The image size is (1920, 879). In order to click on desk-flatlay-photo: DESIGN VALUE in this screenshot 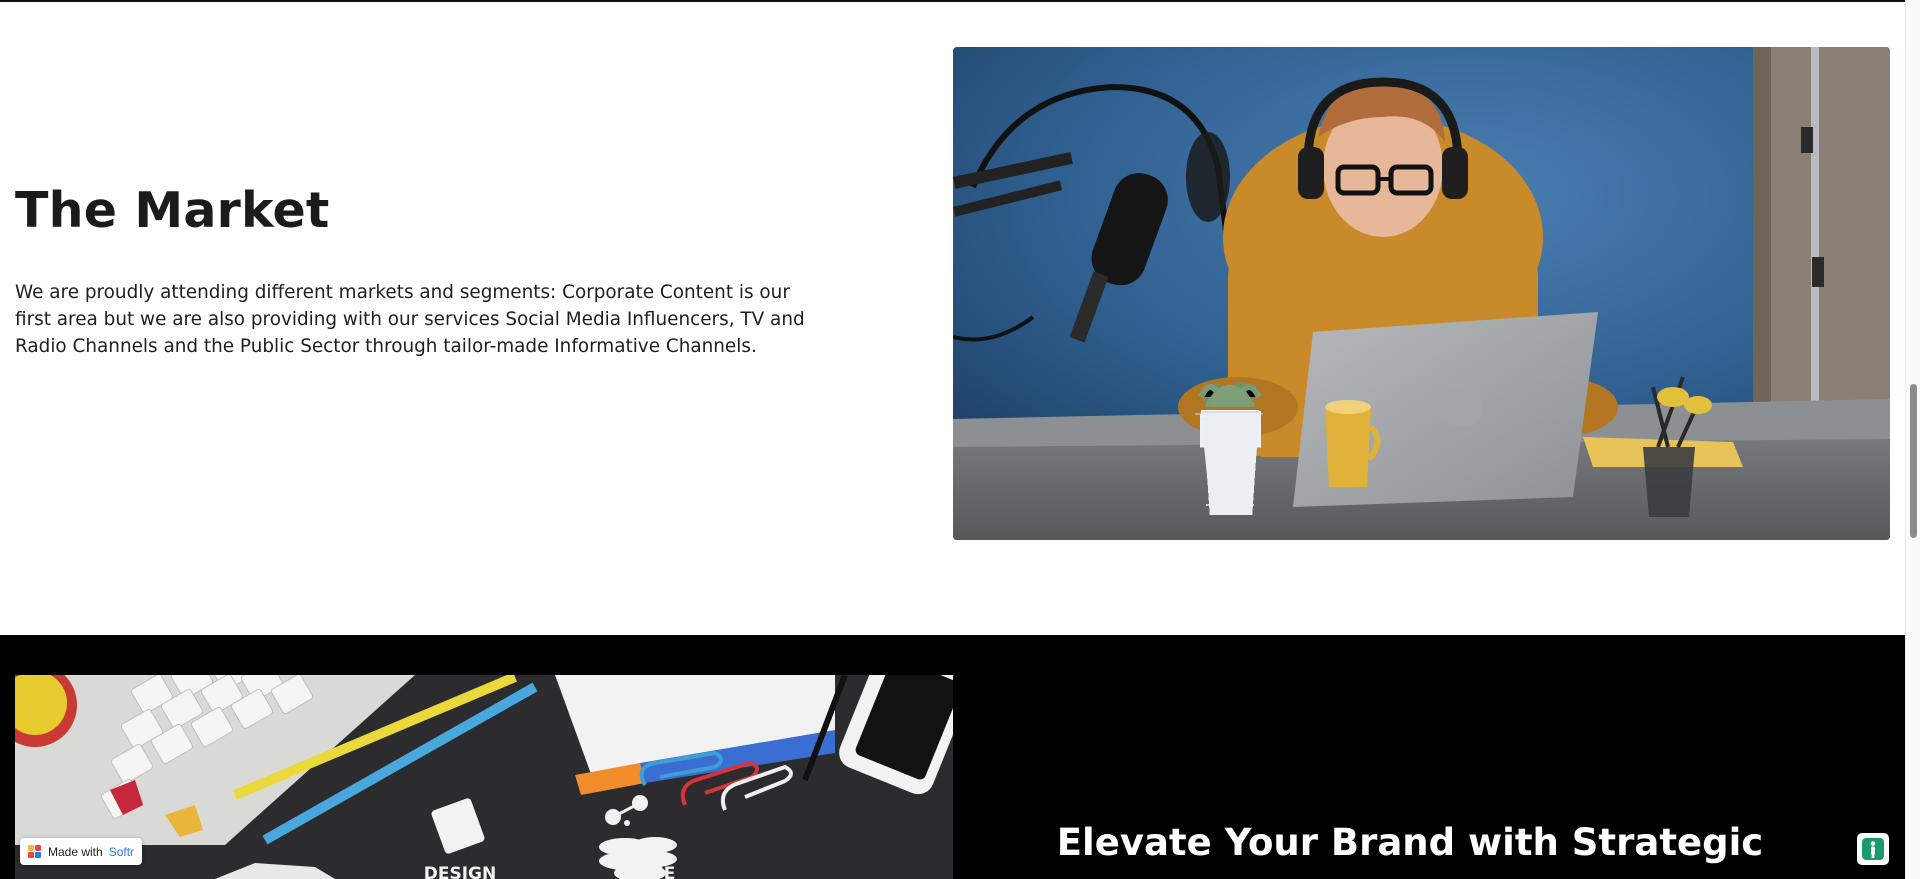, I will do `click(484, 777)`.